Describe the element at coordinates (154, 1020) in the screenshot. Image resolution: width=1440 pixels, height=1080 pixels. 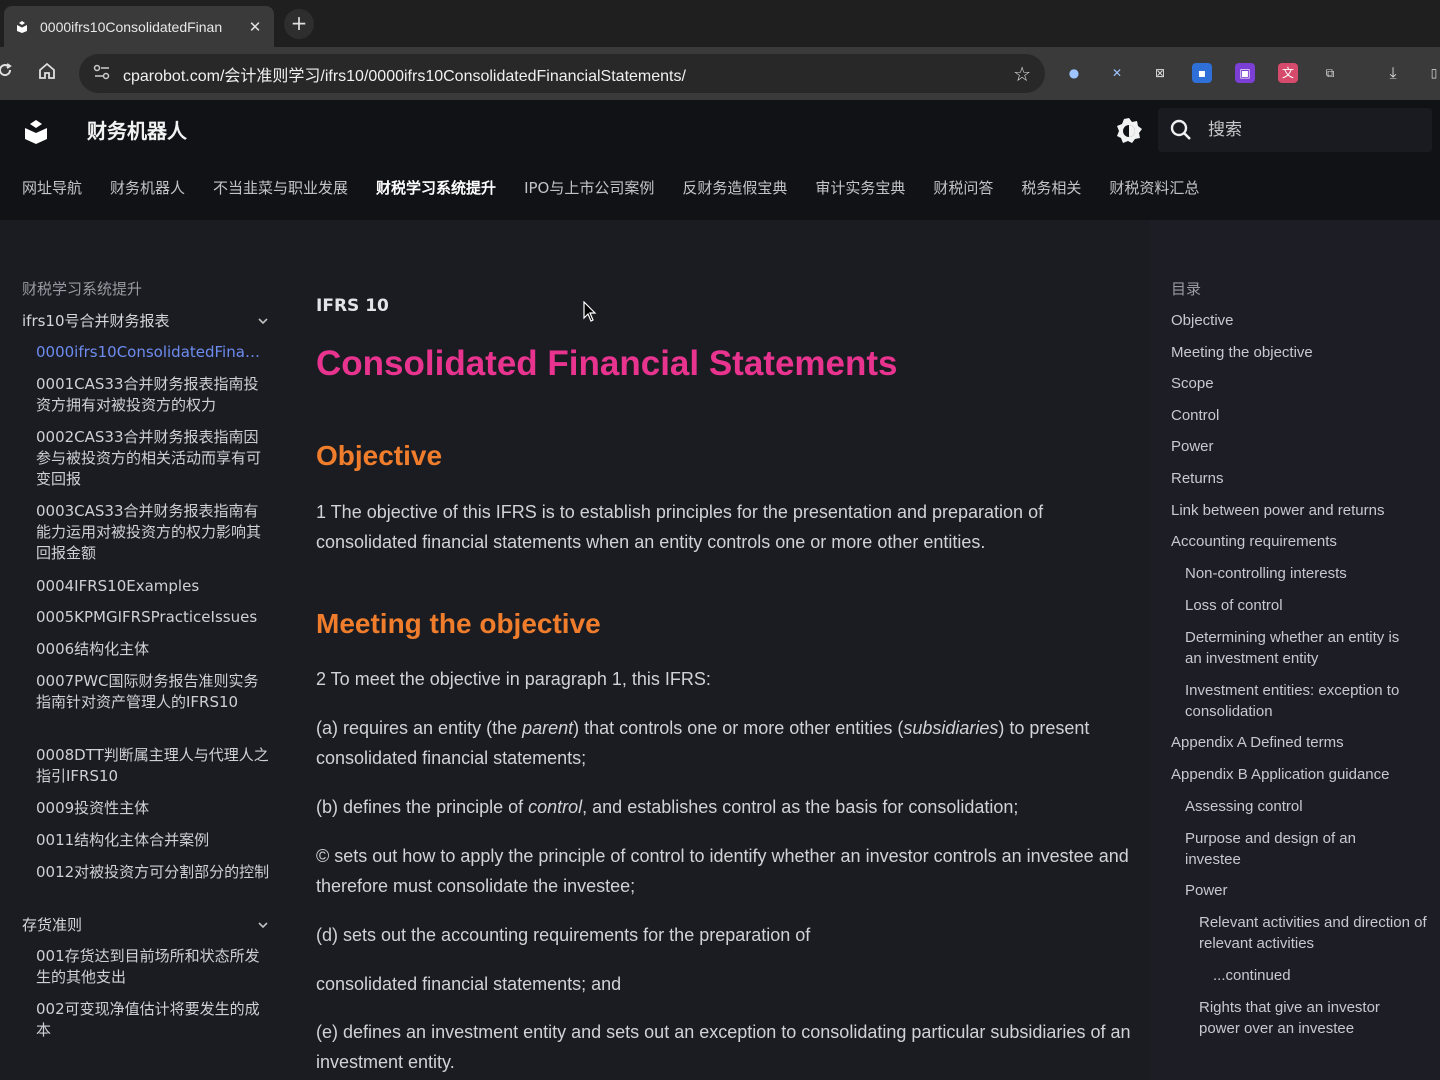
I see `sidebar-item: 002可变现净值估计将要发生的成本` at that location.